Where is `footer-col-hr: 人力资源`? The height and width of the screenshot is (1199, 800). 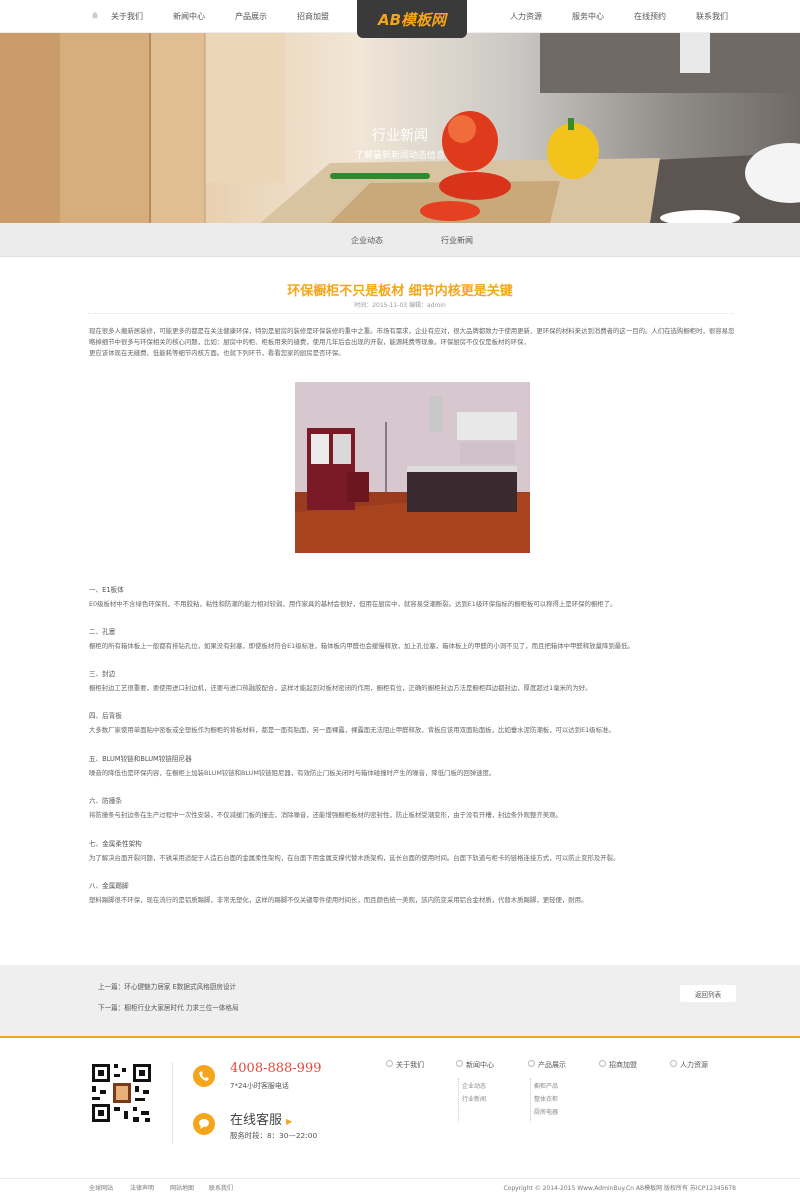 footer-col-hr: 人力资源 is located at coordinates (689, 1065).